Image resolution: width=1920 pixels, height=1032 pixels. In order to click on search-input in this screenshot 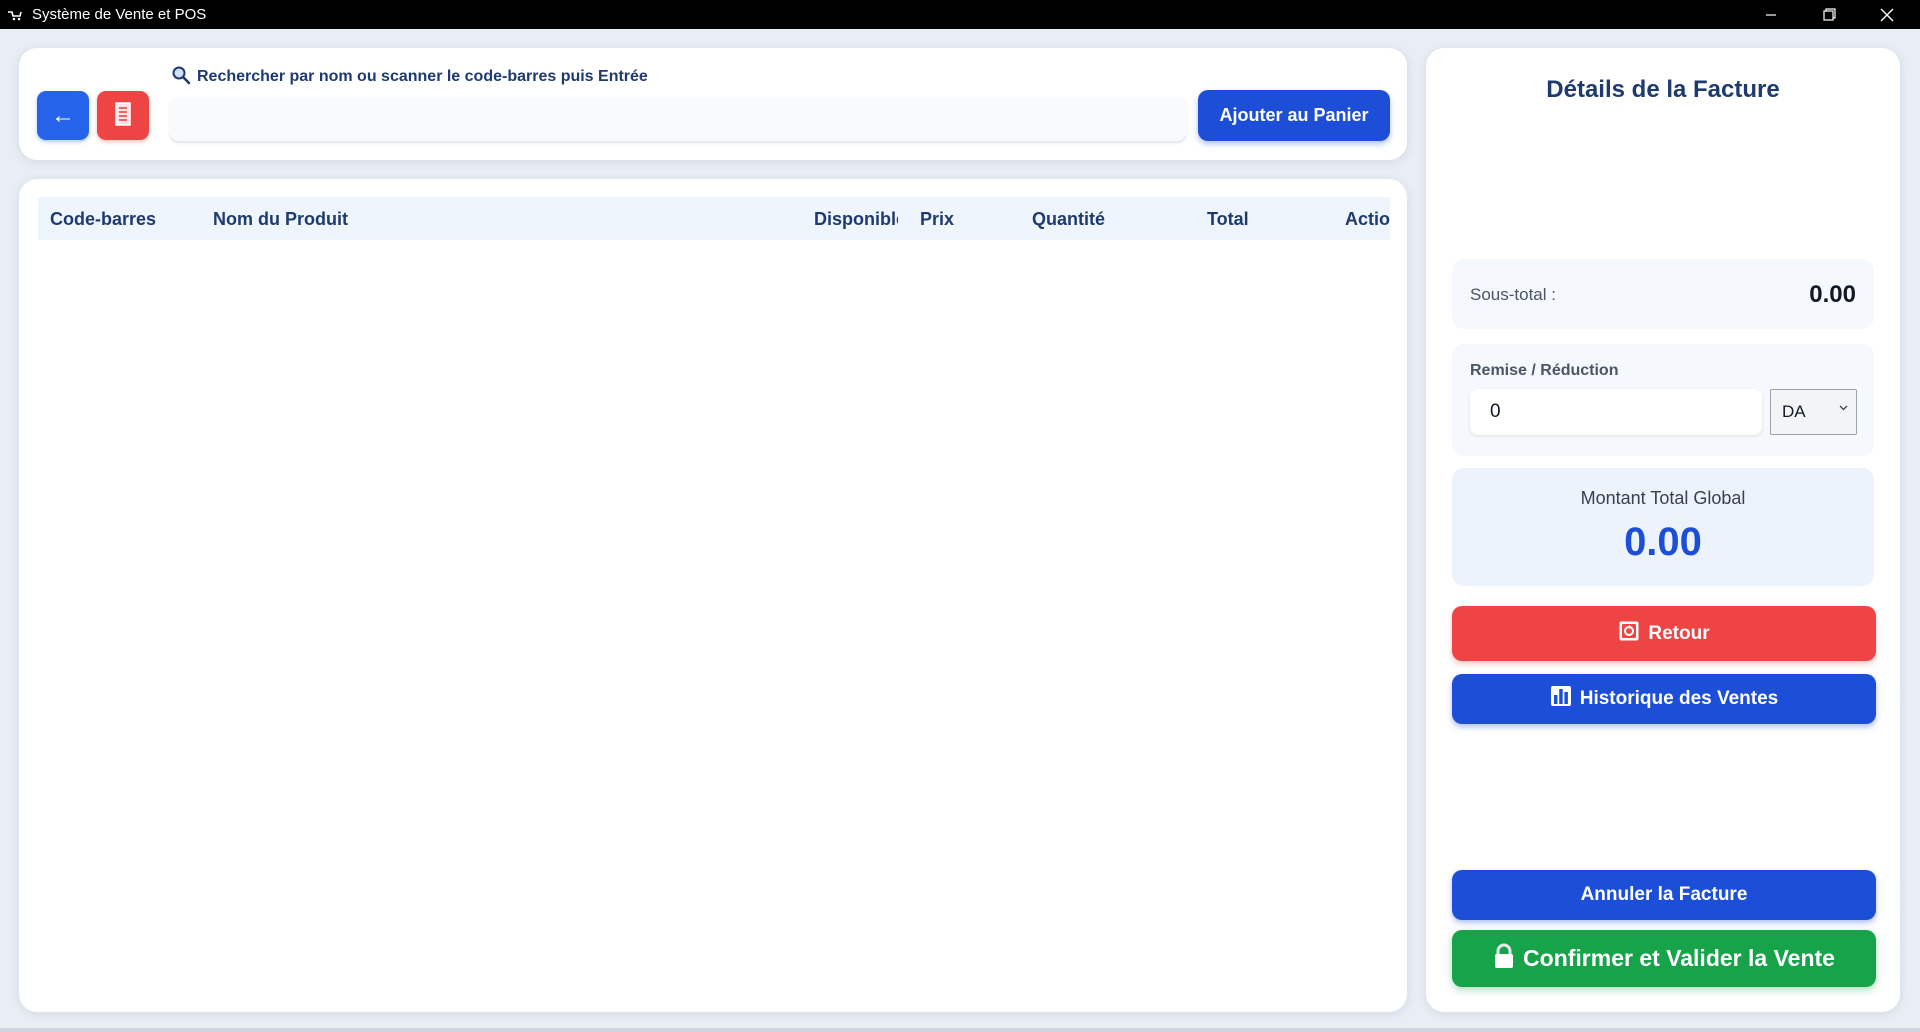, I will do `click(678, 120)`.